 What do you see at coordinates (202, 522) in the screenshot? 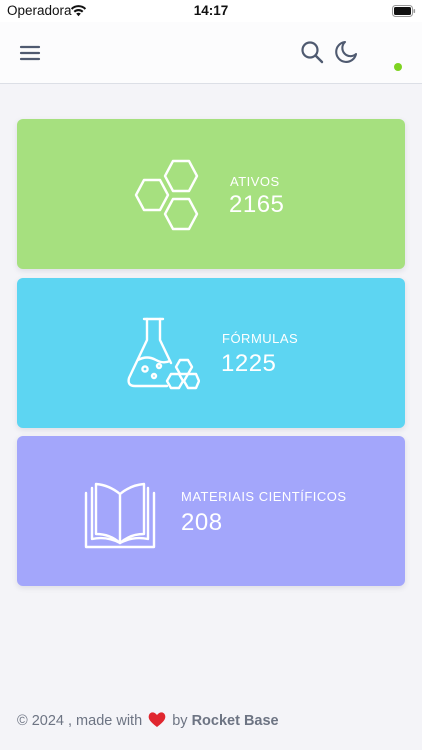
I see `card-value: 208` at bounding box center [202, 522].